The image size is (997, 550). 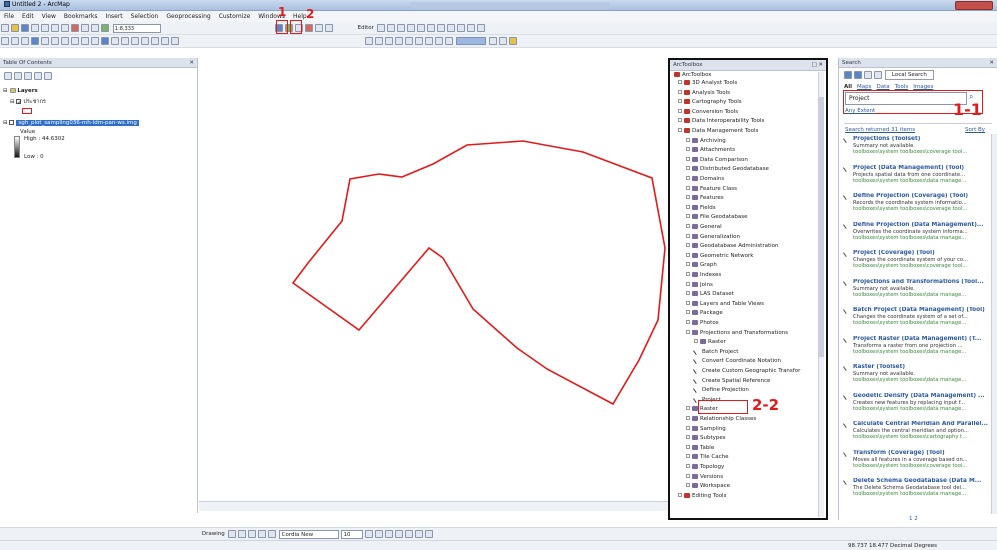 I want to click on measure-icon, so click(x=135, y=41).